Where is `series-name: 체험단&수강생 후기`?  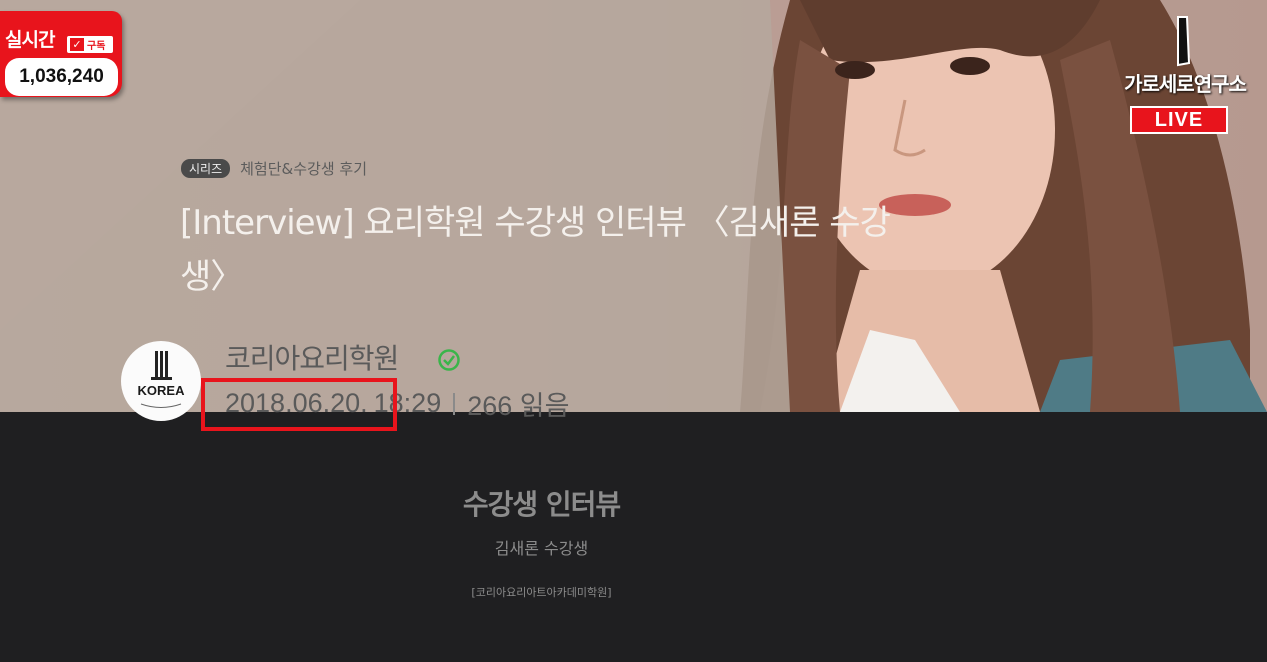
series-name: 체험단&수강생 후기 is located at coordinates (303, 168).